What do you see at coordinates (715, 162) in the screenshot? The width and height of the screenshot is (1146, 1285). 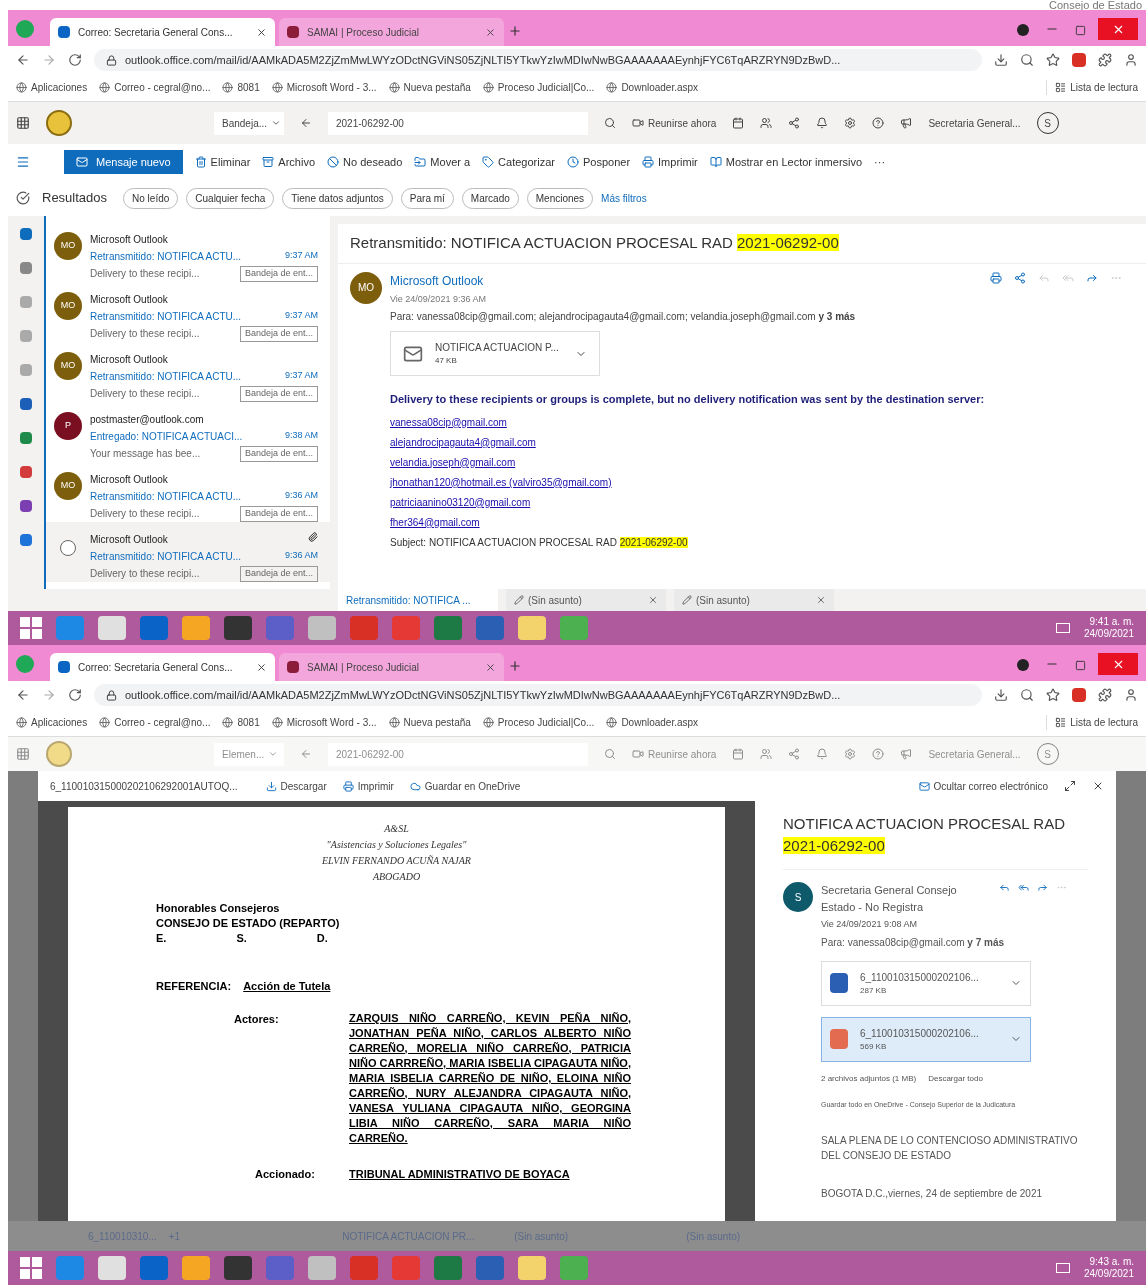 I see `book-icon` at bounding box center [715, 162].